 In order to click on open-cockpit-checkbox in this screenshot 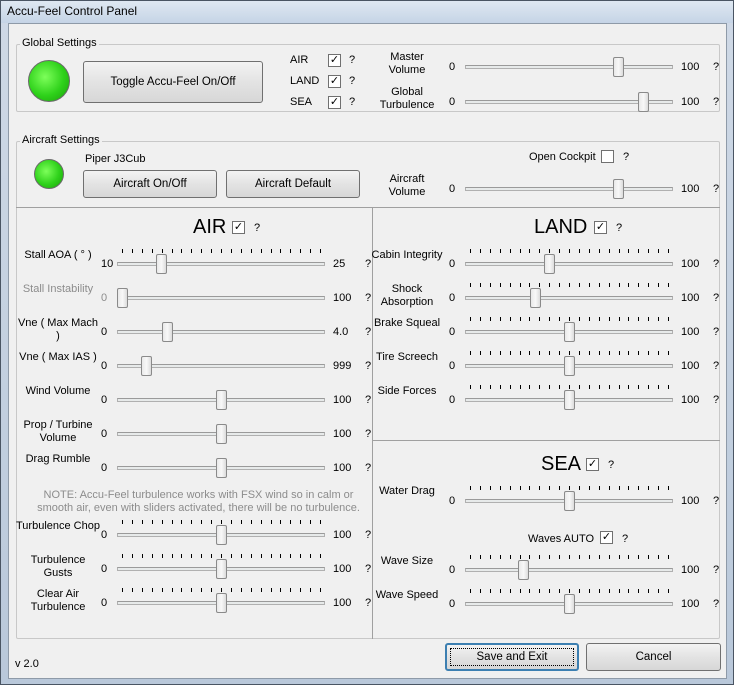, I will do `click(607, 156)`.